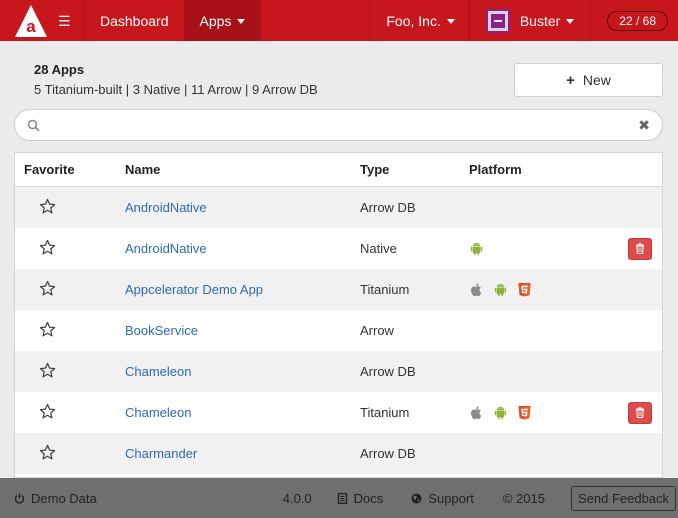  What do you see at coordinates (55, 498) in the screenshot?
I see `demo-data-toggle: Demo Data` at bounding box center [55, 498].